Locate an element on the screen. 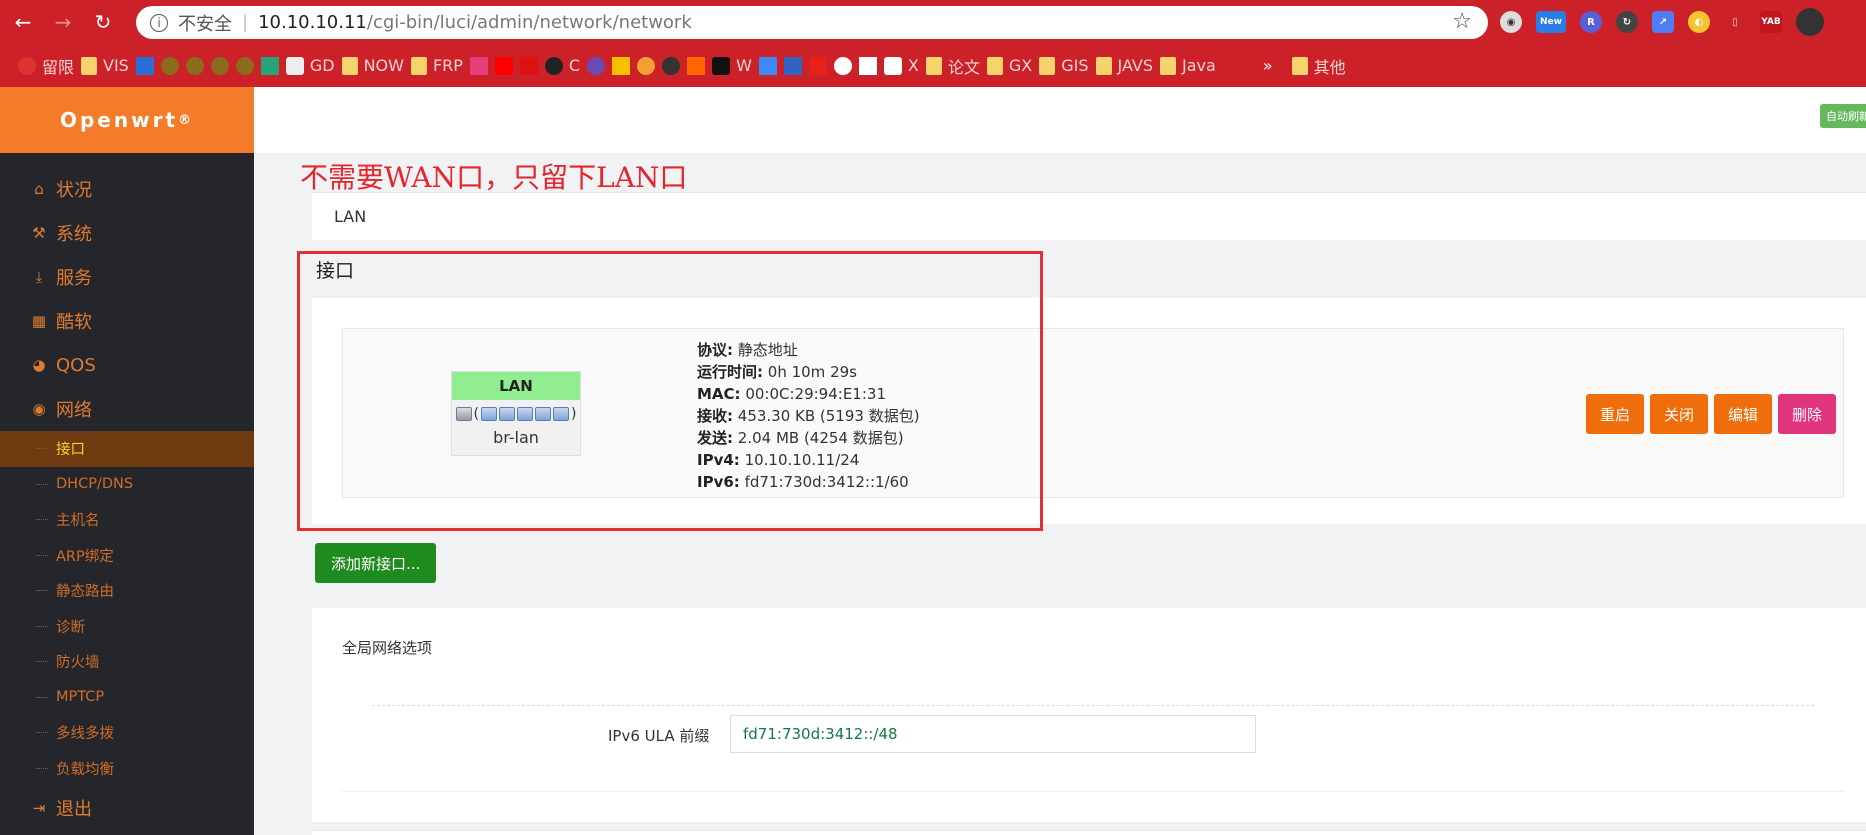 This screenshot has width=1866, height=835. bookmark-folder: NOW is located at coordinates (372, 65).